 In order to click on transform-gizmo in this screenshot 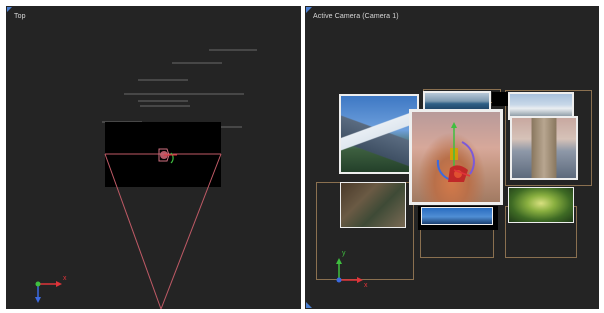, I will do `click(456, 157)`.